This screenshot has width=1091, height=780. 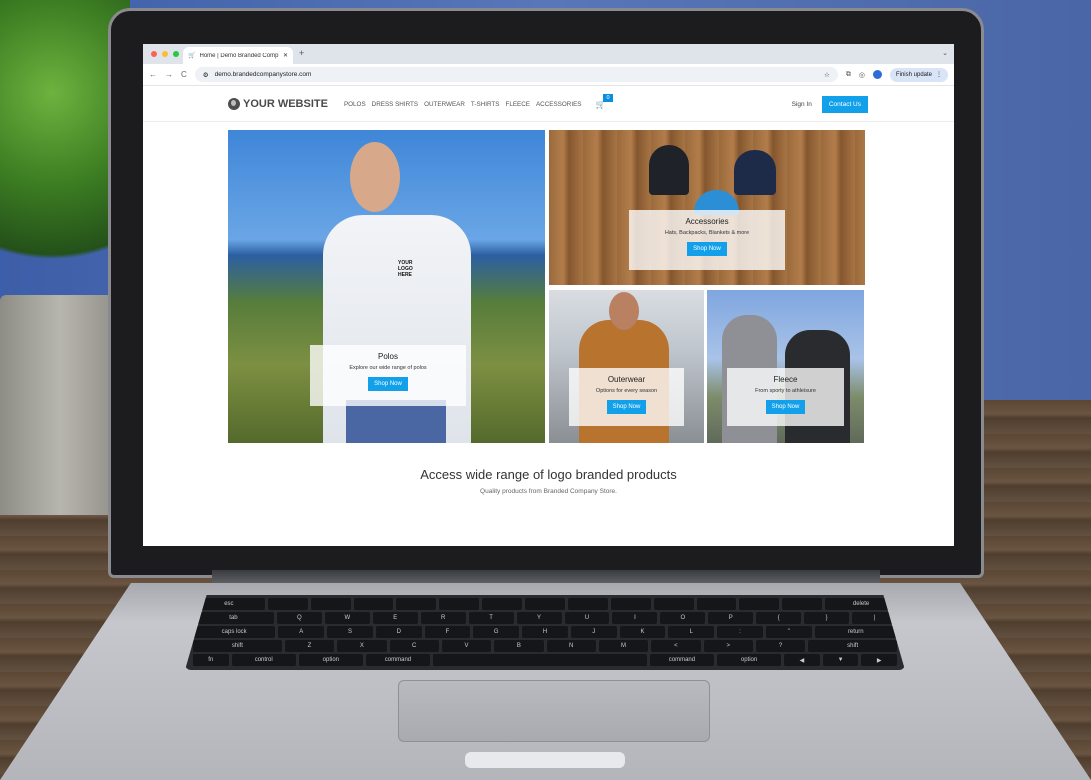 I want to click on close-window-button, so click(x=154, y=54).